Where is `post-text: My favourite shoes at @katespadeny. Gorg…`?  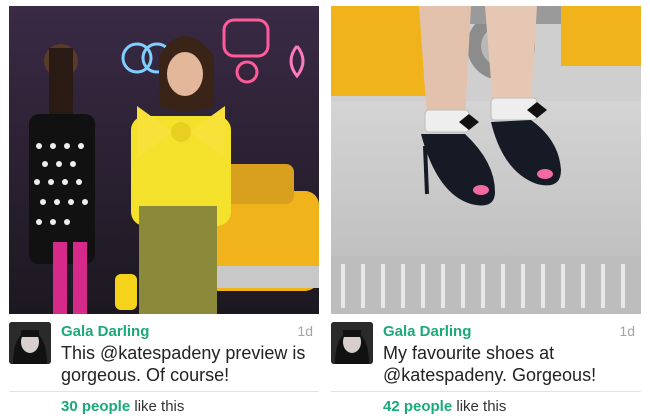 post-text: My favourite shoes at @katespadeny. Gorg… is located at coordinates (490, 364).